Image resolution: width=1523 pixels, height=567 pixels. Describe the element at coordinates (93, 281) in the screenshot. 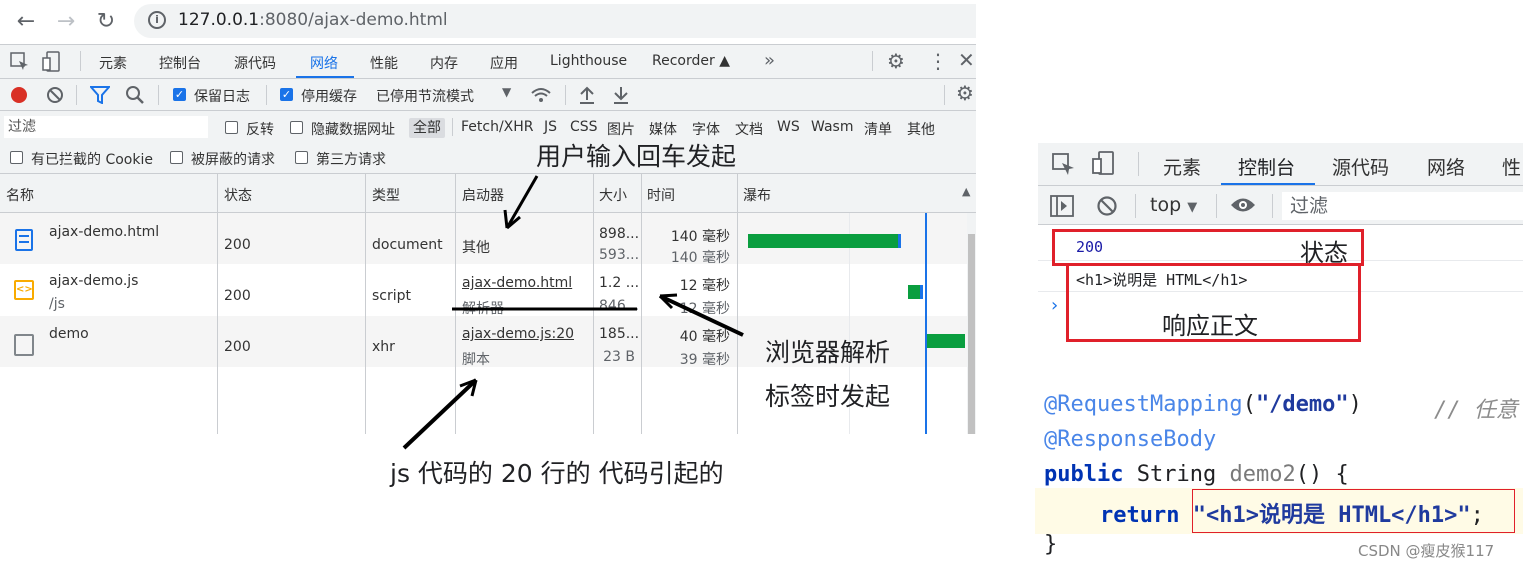

I see `request-name: ajax-demo.js` at that location.